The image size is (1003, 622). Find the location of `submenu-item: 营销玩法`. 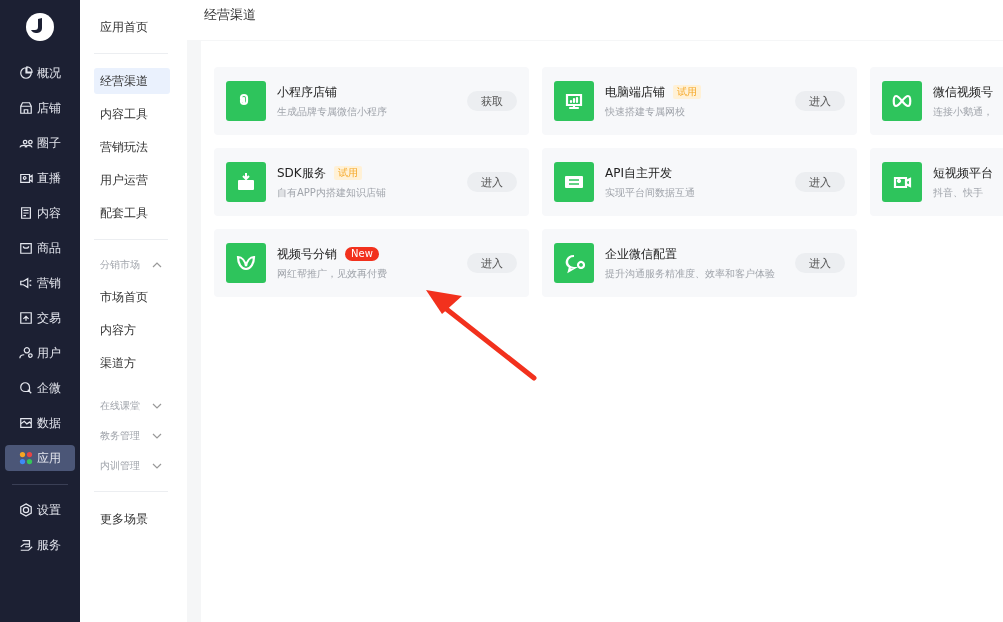

submenu-item: 营销玩法 is located at coordinates (132, 147).